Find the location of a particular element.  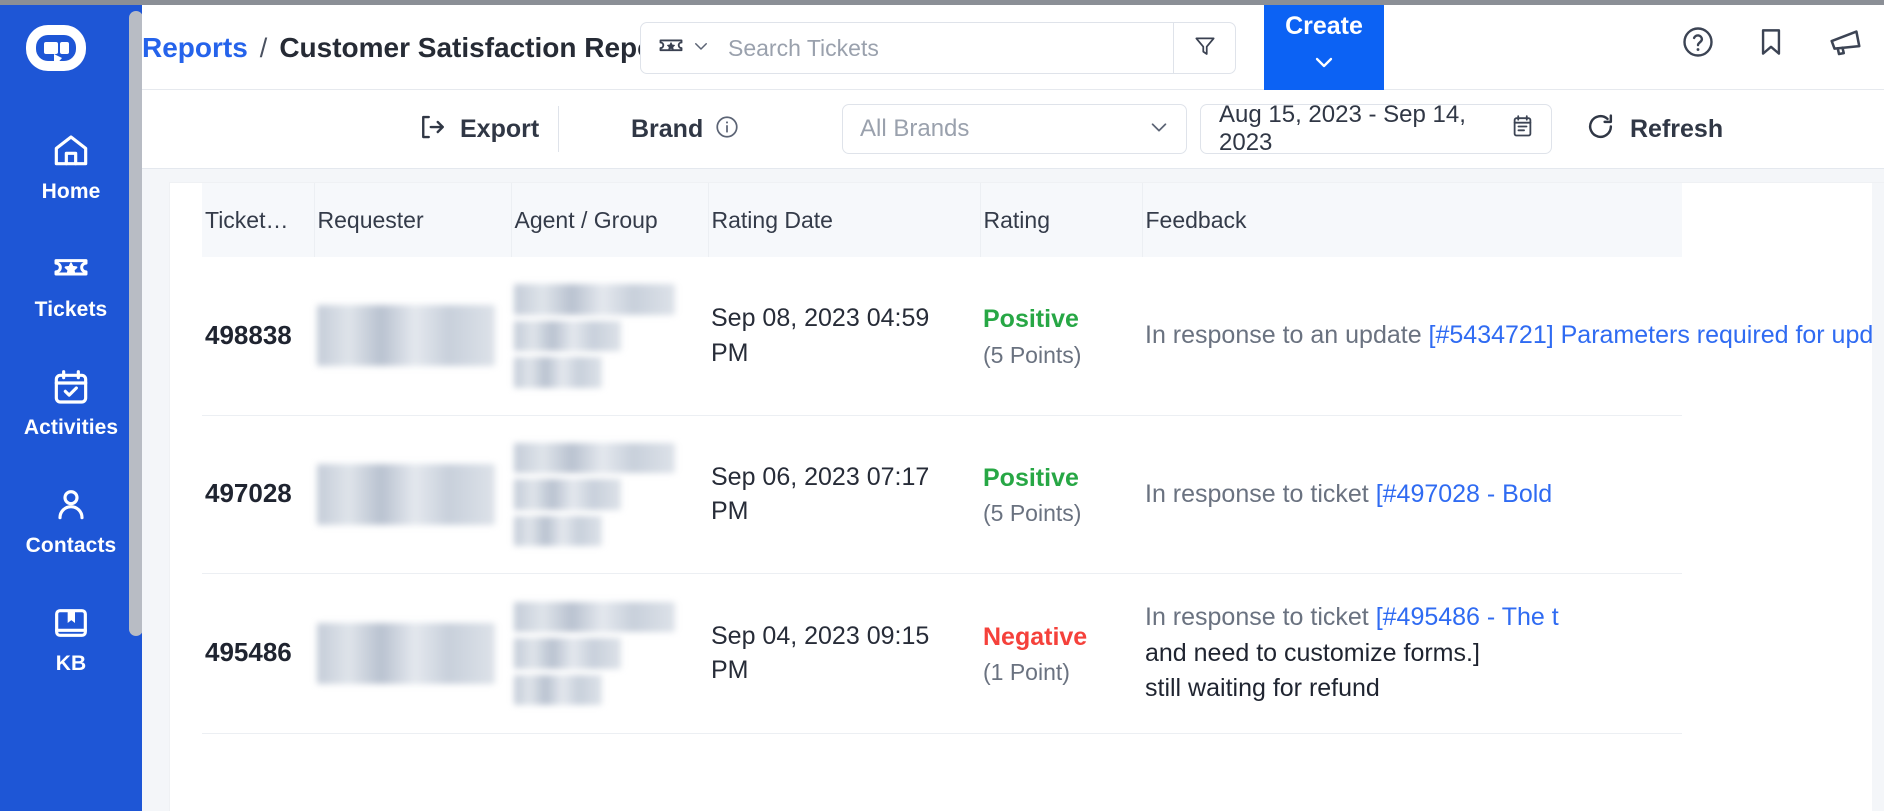

bolddesk-logo is located at coordinates (56, 51).